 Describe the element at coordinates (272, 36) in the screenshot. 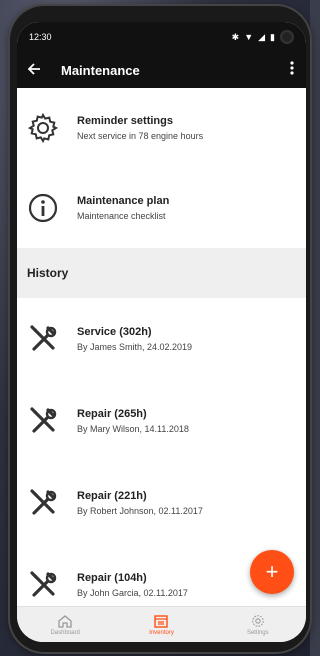

I see `battery-icon: ▮` at that location.